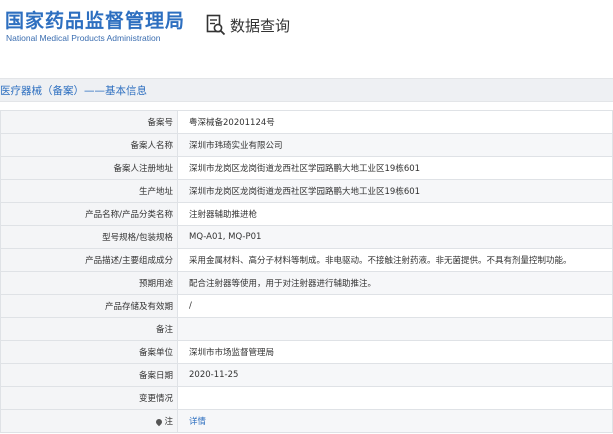 The image size is (613, 434). I want to click on table-row: 型号规格/包装规格 MQ-A01, MQ-P01, so click(306, 237).